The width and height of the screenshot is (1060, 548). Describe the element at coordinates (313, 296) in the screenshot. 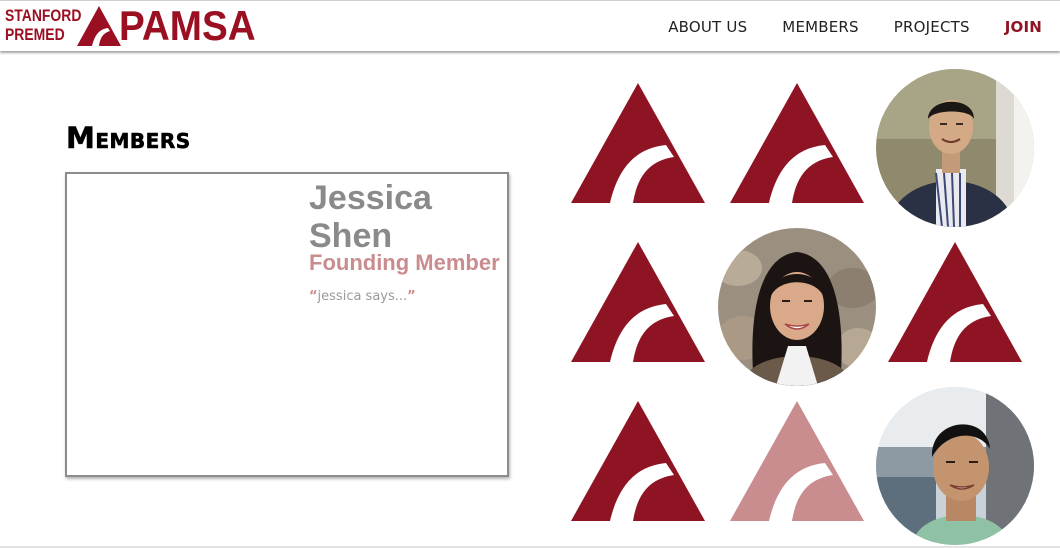

I see `quote-open-mark: “` at that location.